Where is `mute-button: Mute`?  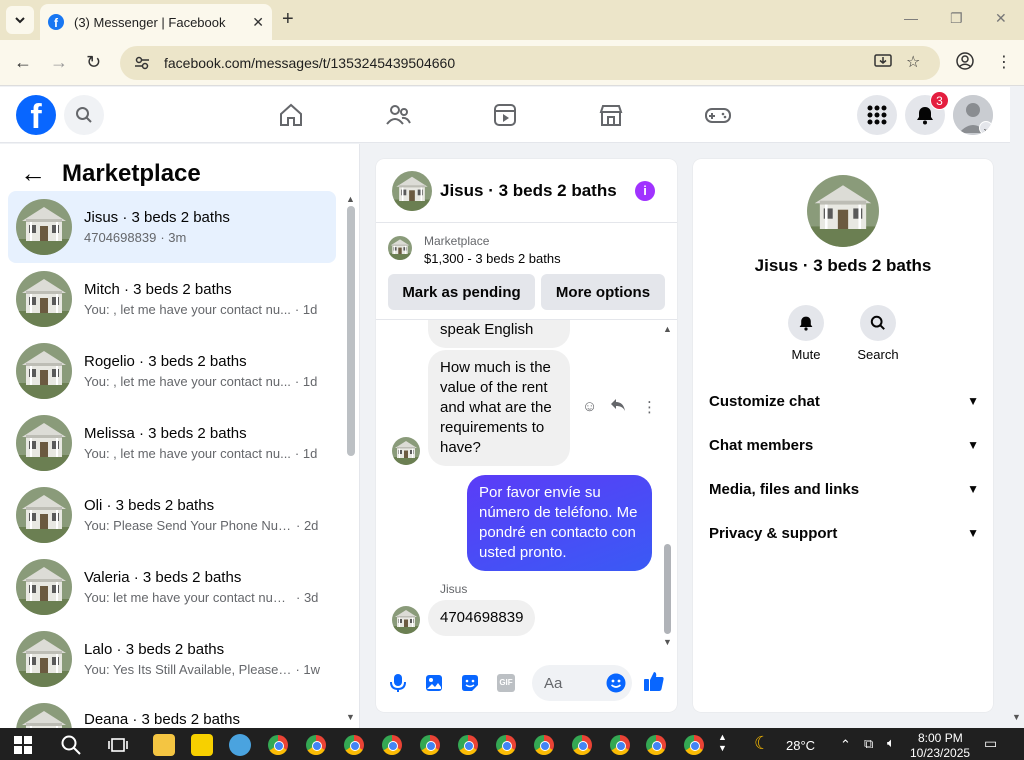
mute-button: Mute is located at coordinates (806, 333).